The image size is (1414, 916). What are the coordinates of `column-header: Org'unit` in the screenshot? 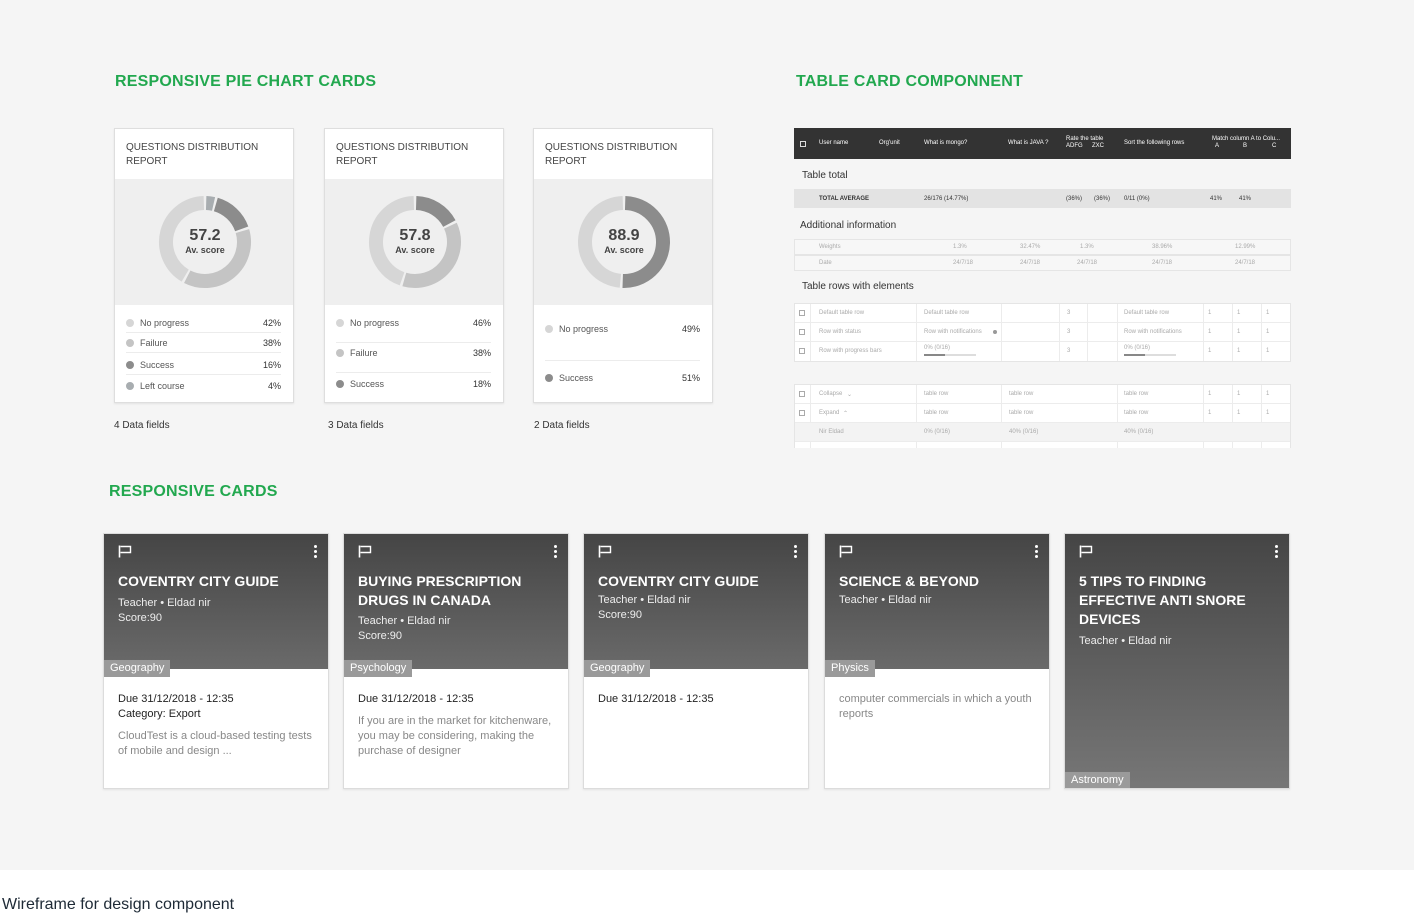 It's located at (889, 143).